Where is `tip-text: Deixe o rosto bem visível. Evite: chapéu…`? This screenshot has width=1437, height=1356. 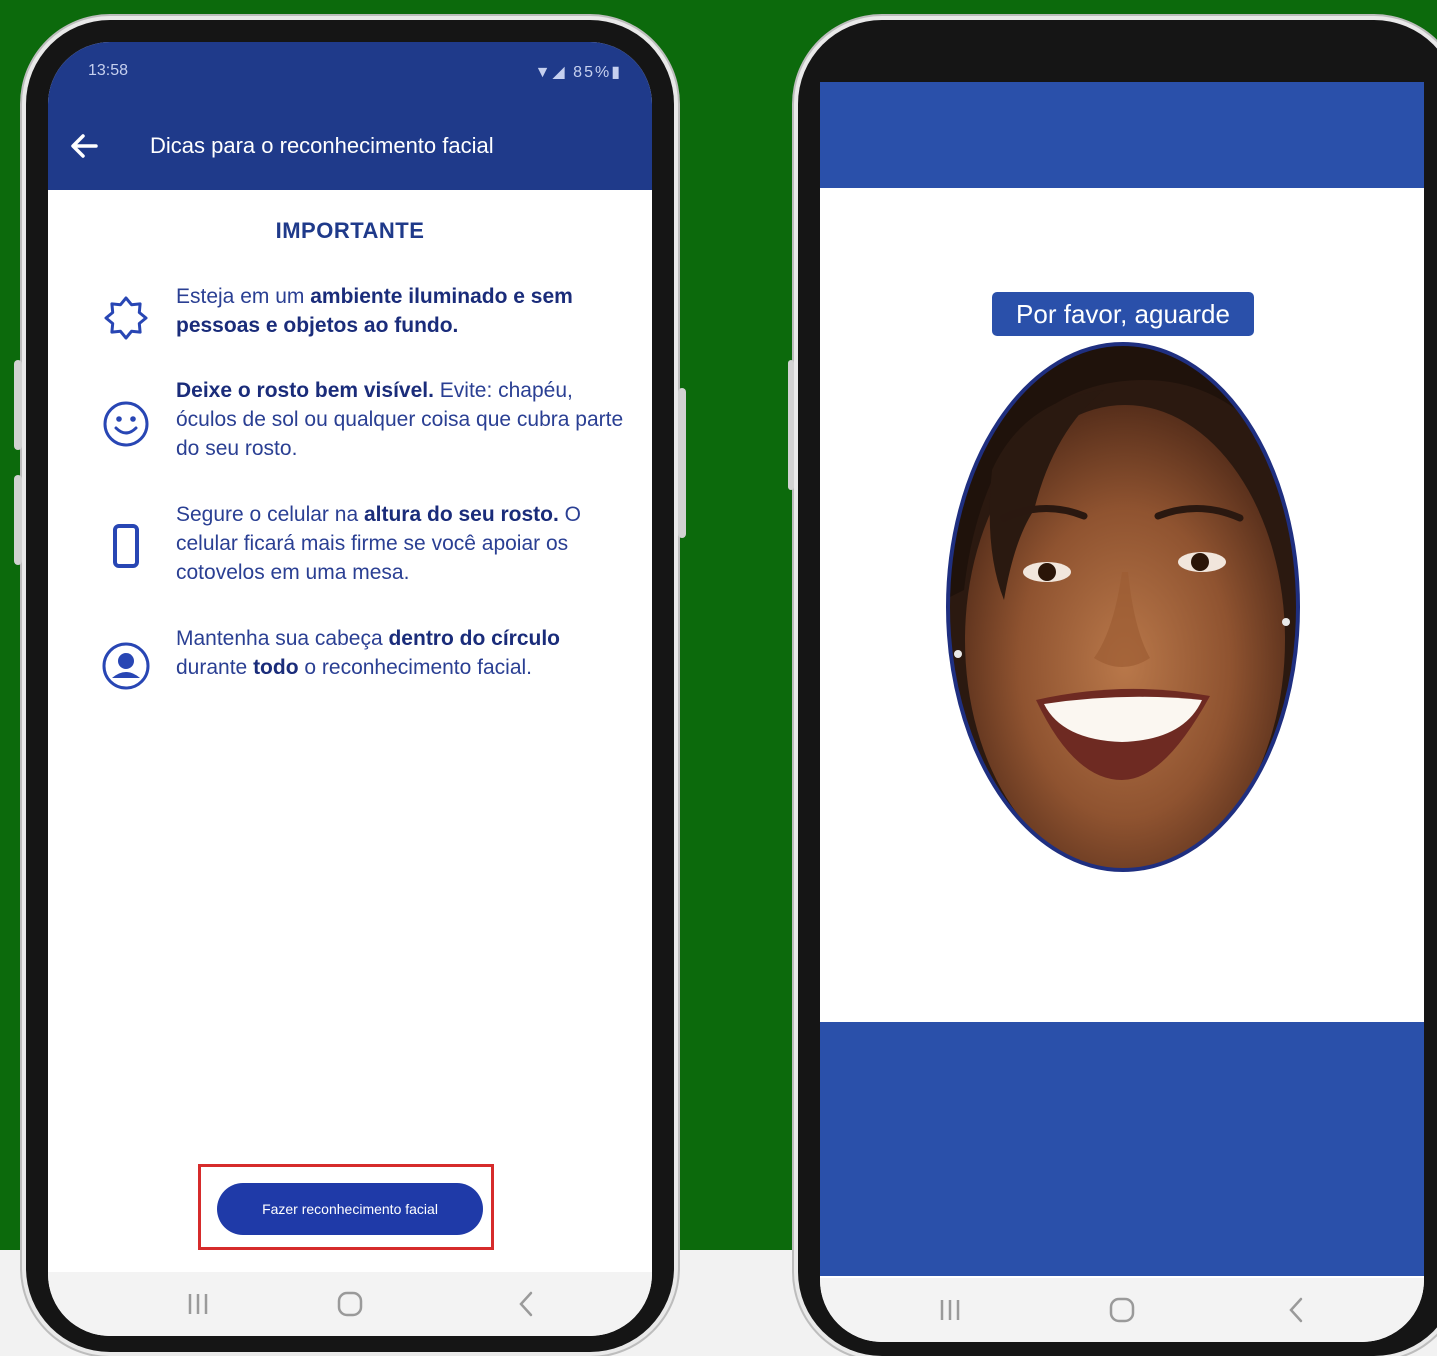 tip-text: Deixe o rosto bem visível. Evite: chapéu… is located at coordinates (406, 419).